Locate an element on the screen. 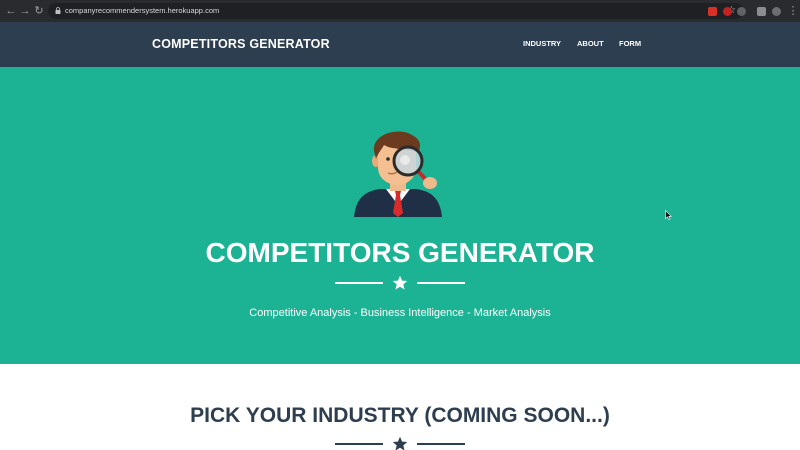 The image size is (800, 450). reload-icon: ↻ is located at coordinates (39, 11).